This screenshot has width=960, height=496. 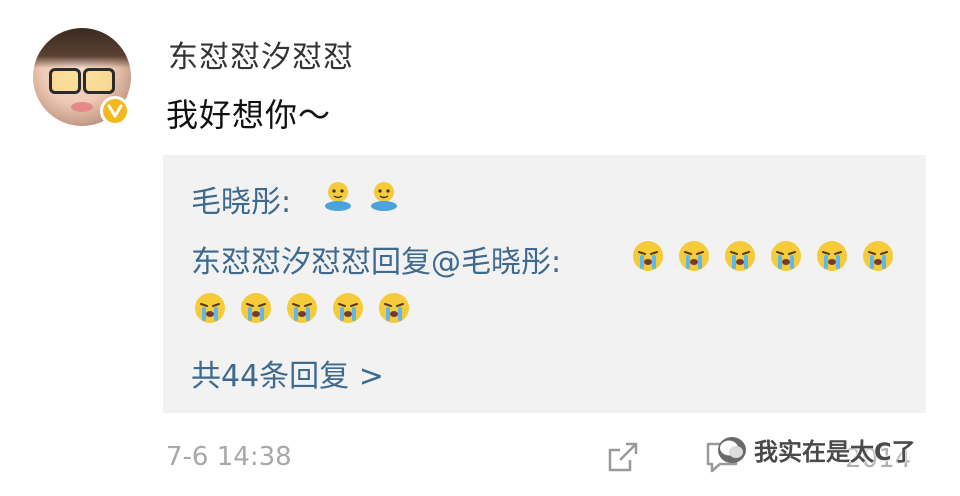 I want to click on avatar-mouth, so click(x=82, y=107).